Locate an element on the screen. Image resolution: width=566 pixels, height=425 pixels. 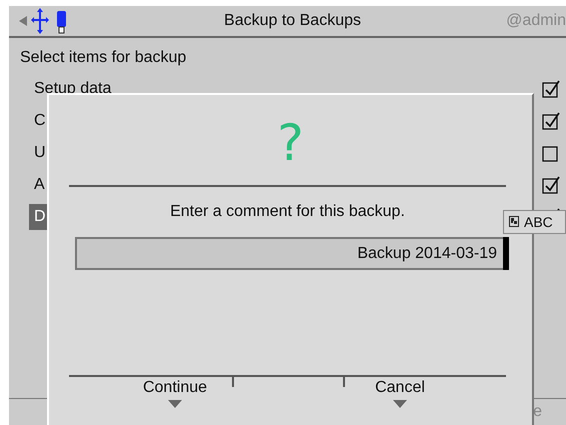
question-icon: ? is located at coordinates (290, 140).